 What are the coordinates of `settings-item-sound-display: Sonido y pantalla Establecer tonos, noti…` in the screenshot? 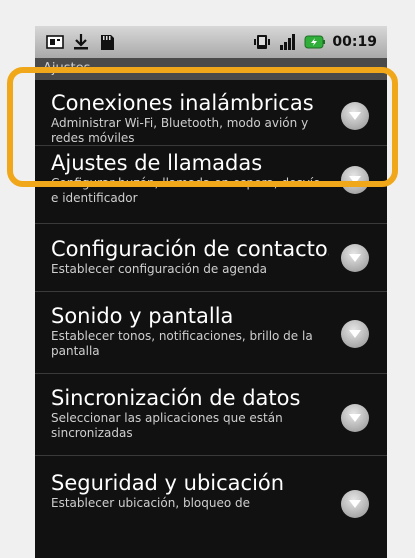 It's located at (211, 333).